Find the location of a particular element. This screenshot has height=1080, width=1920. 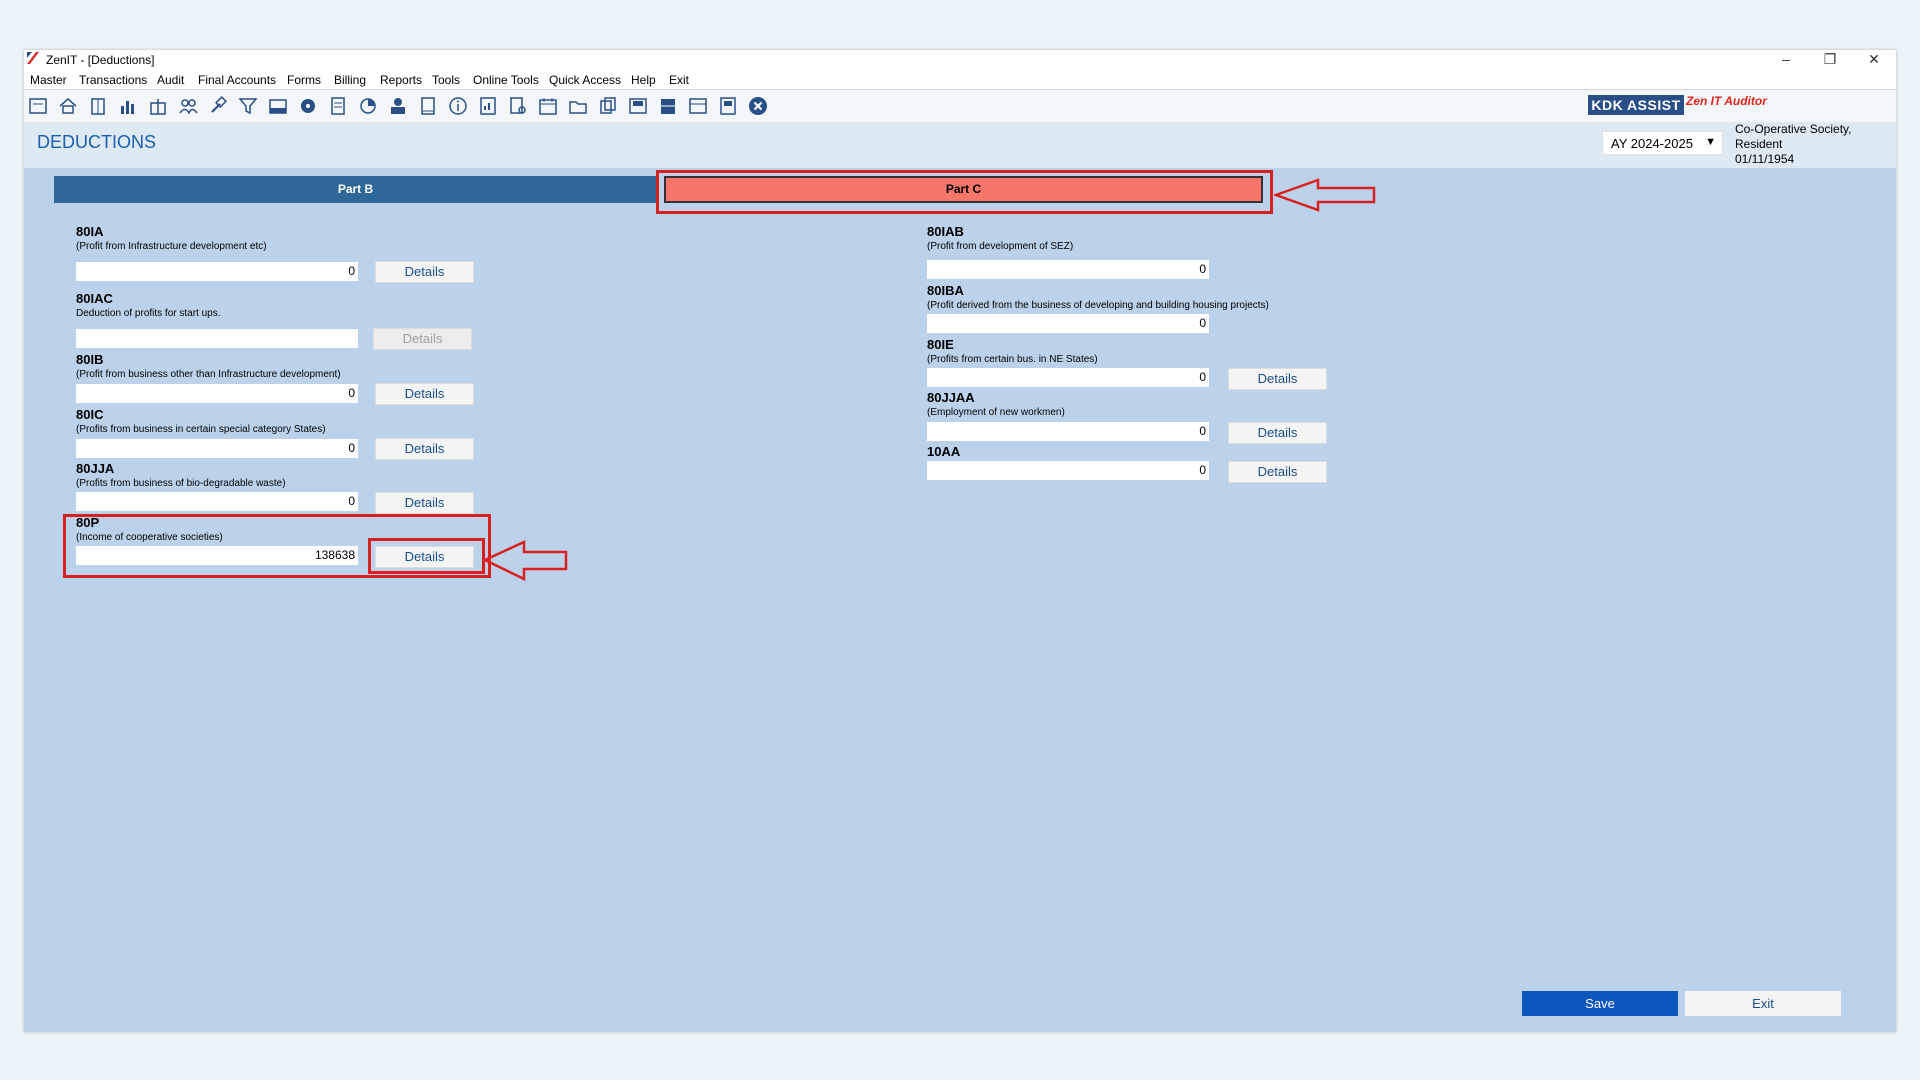

info-icon is located at coordinates (458, 106).